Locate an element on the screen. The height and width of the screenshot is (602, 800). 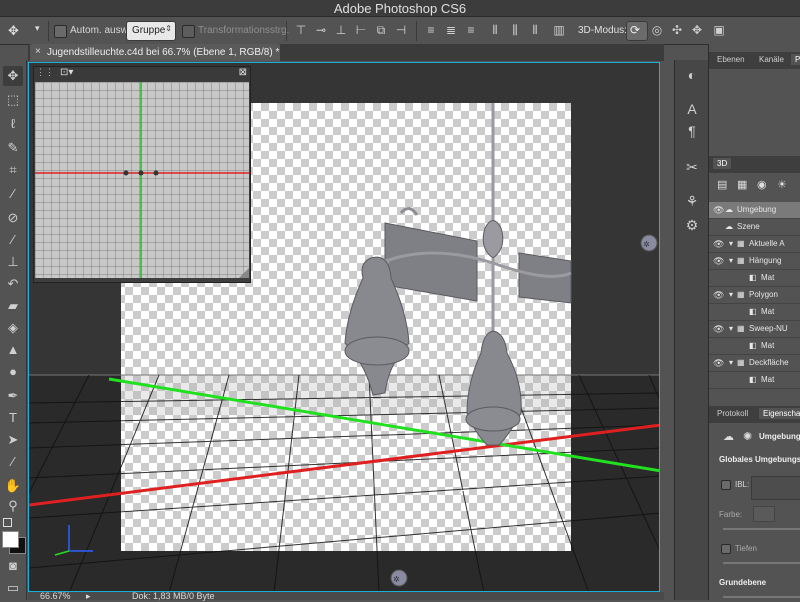
hand-tool-icon: ✋ is located at coordinates (13, 486).